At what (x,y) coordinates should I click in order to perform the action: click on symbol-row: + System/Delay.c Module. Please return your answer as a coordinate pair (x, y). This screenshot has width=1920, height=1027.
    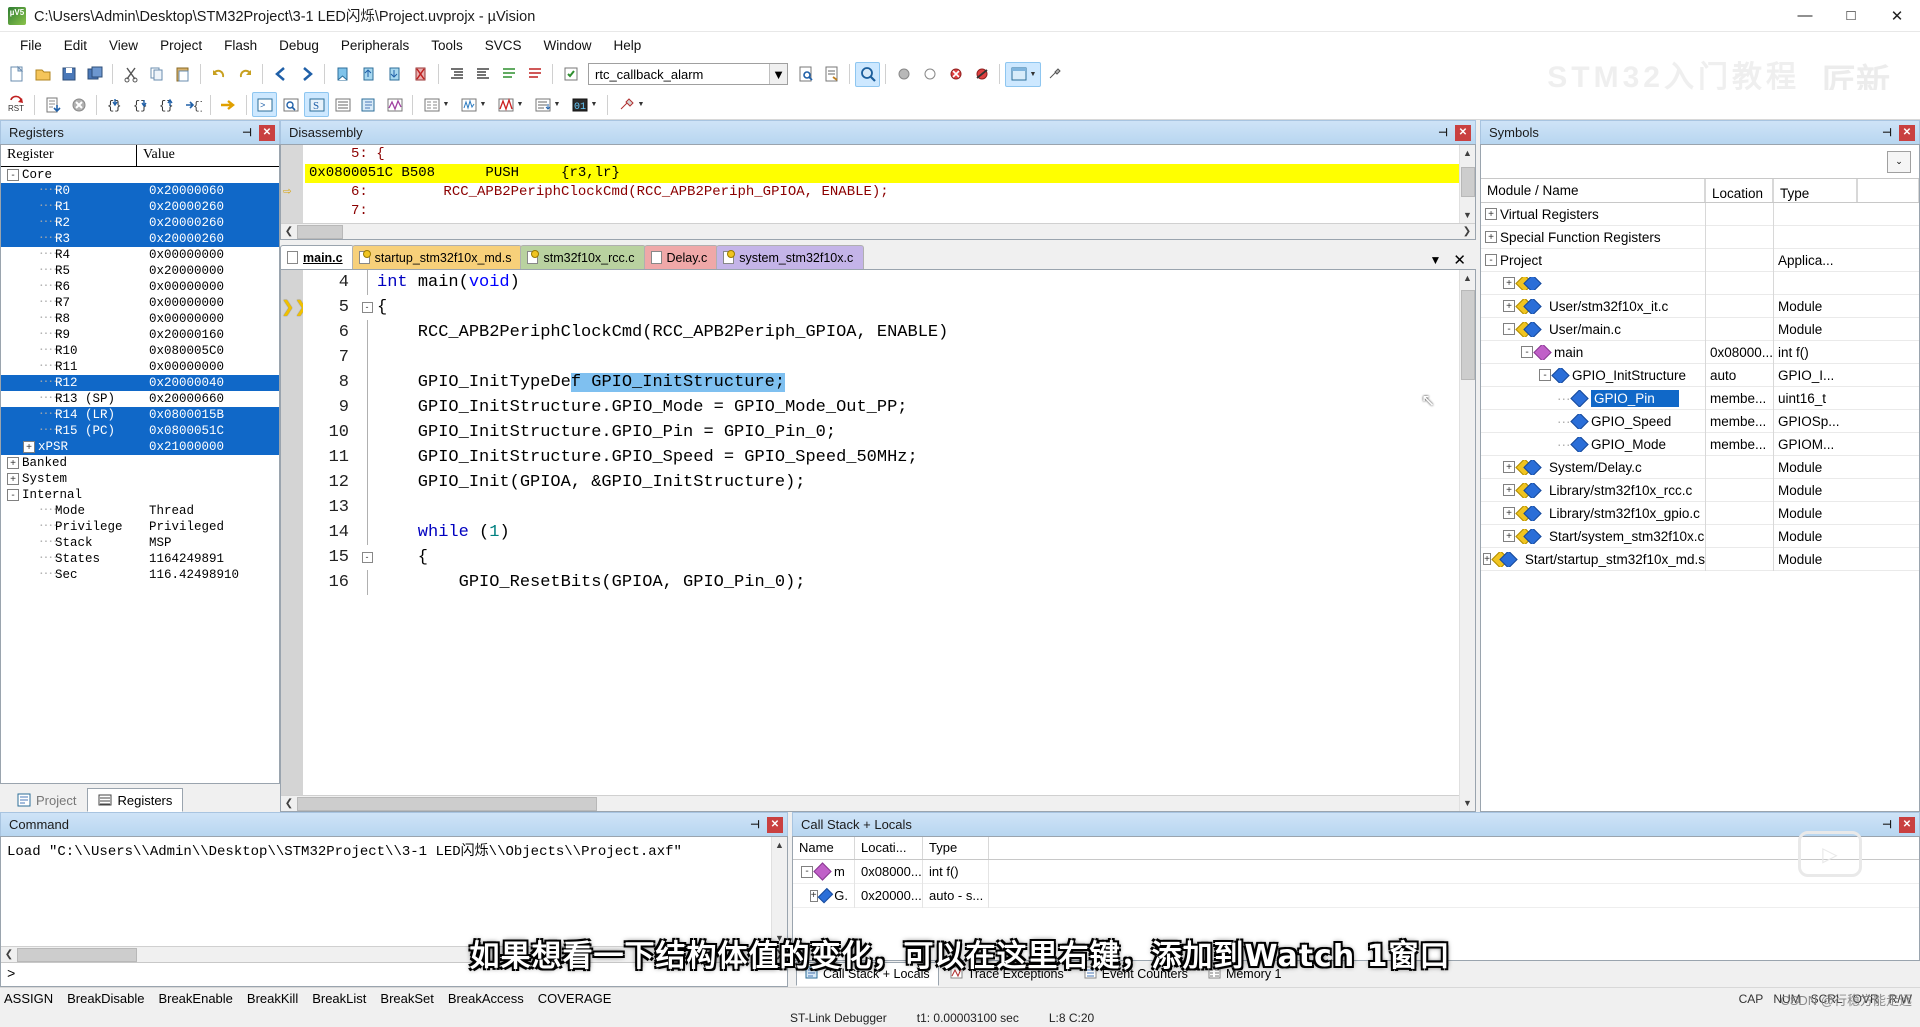
    Looking at the image, I should click on (1700, 467).